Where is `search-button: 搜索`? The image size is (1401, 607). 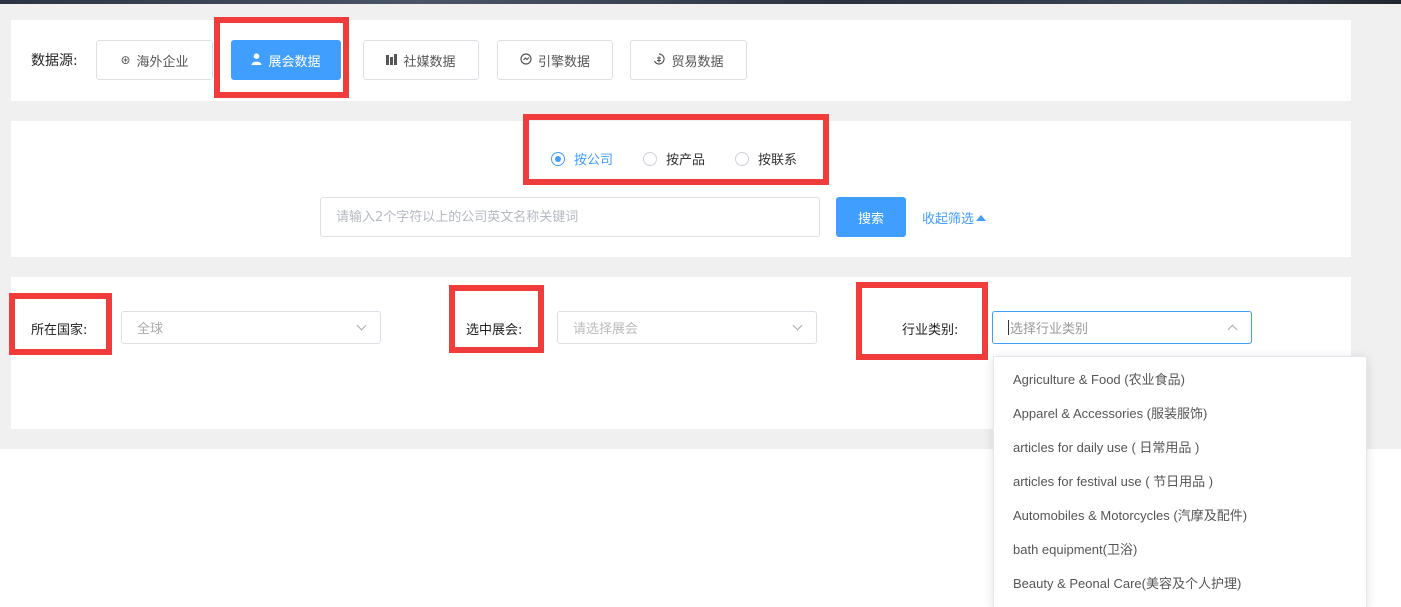 search-button: 搜索 is located at coordinates (871, 217).